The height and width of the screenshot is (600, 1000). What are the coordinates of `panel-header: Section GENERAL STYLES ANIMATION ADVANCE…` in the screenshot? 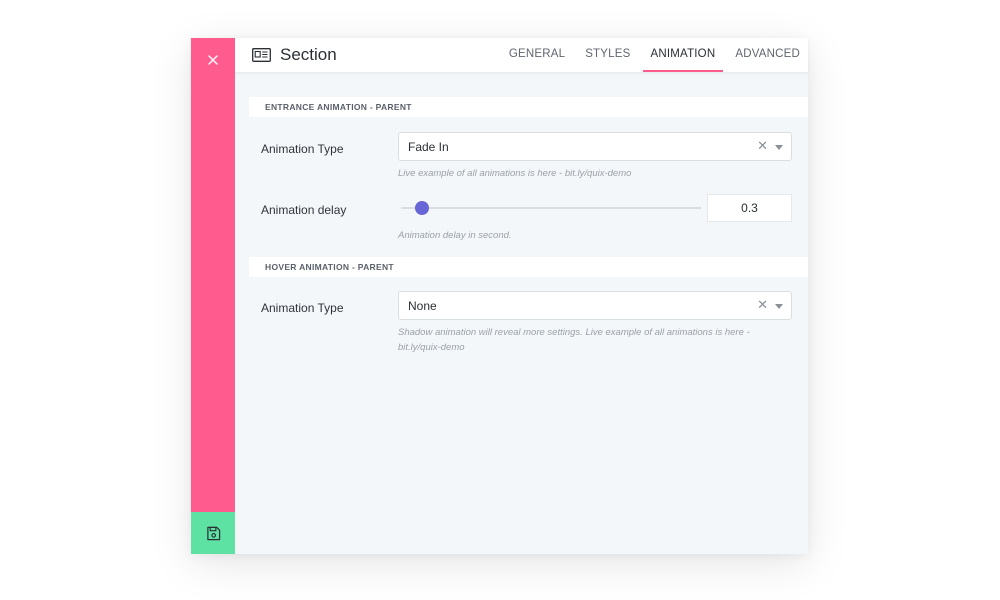 It's located at (521, 55).